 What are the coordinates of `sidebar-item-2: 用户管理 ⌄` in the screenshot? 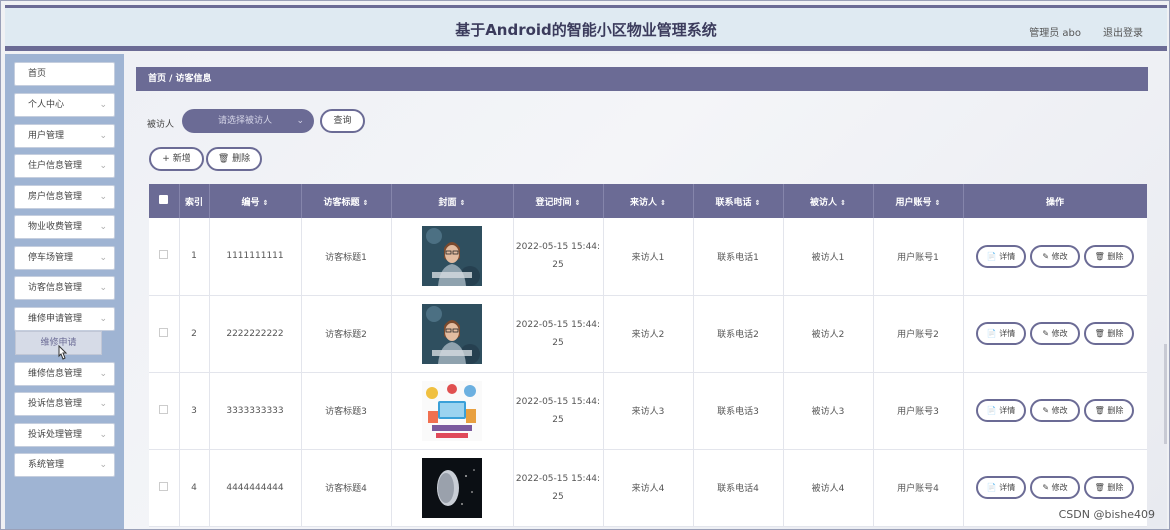 It's located at (64, 136).